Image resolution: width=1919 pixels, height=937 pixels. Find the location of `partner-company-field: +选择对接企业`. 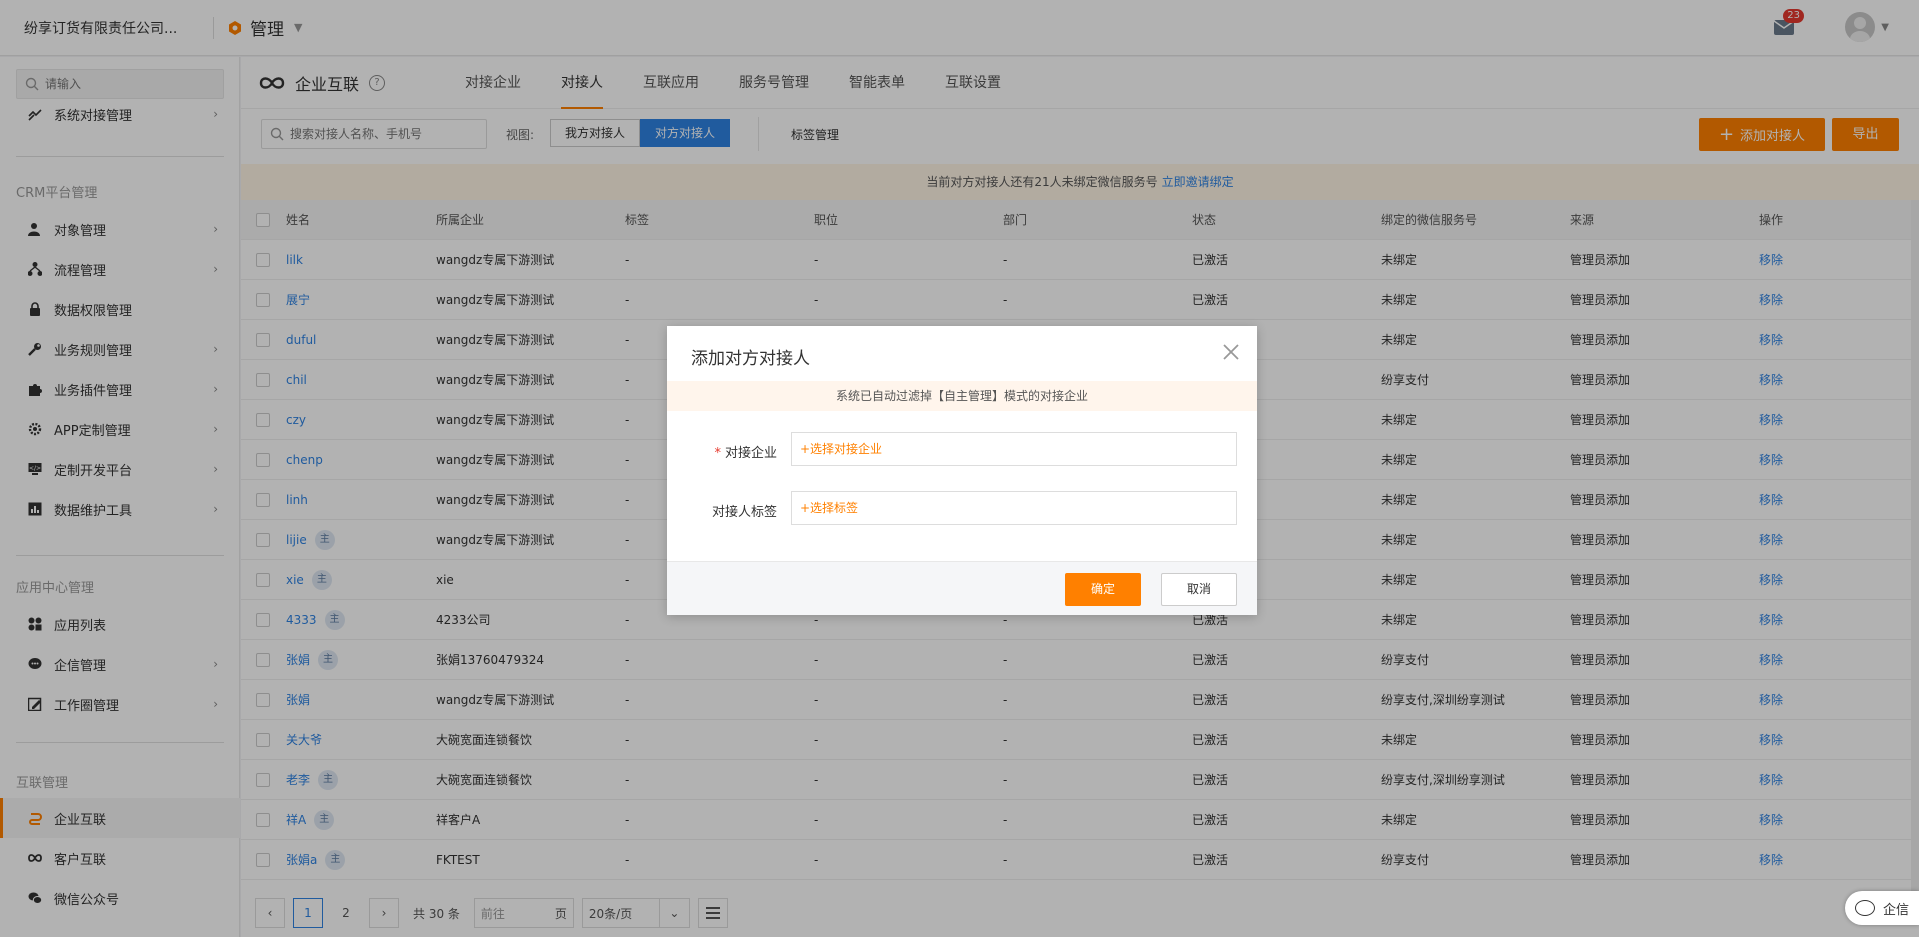

partner-company-field: +选择对接企业 is located at coordinates (1014, 449).